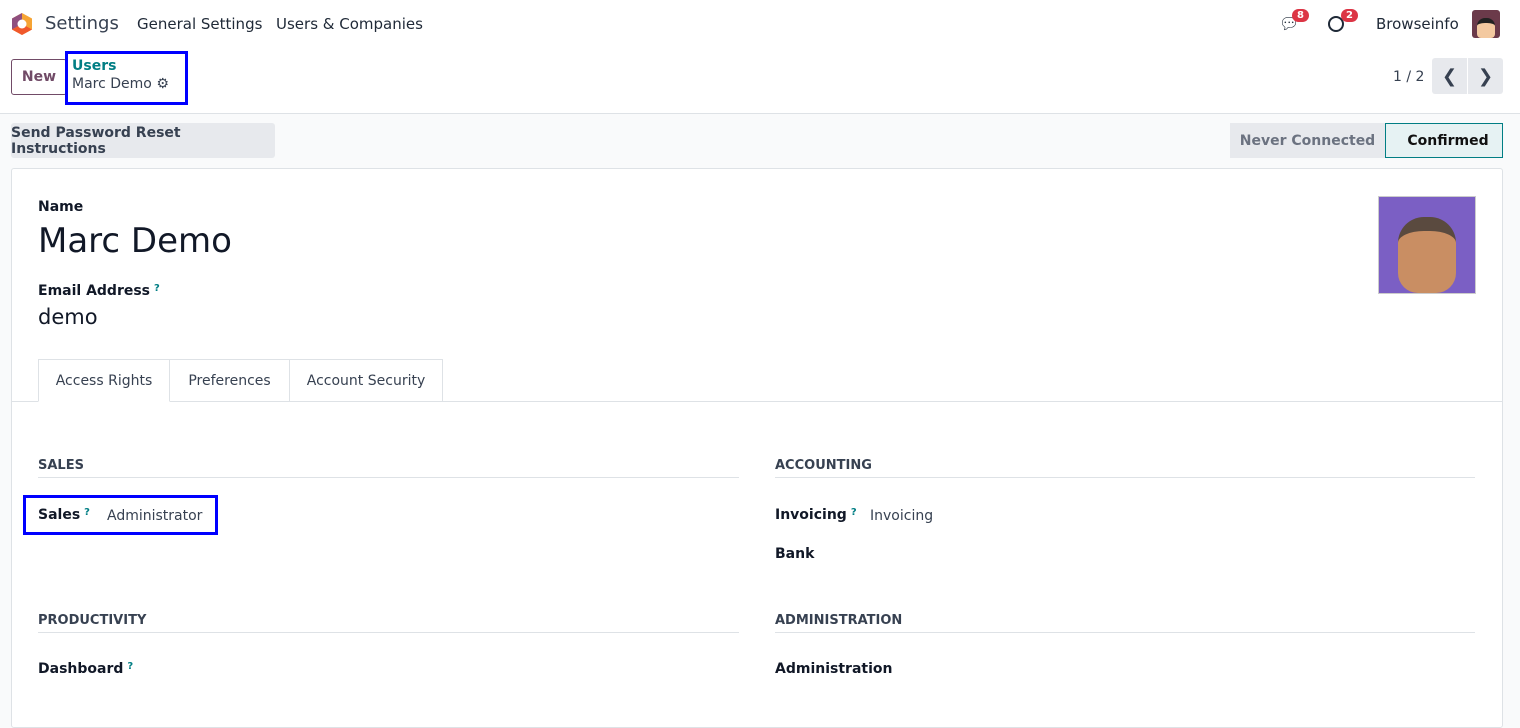  What do you see at coordinates (86, 669) in the screenshot?
I see `dashboard-label: Dashboard?` at bounding box center [86, 669].